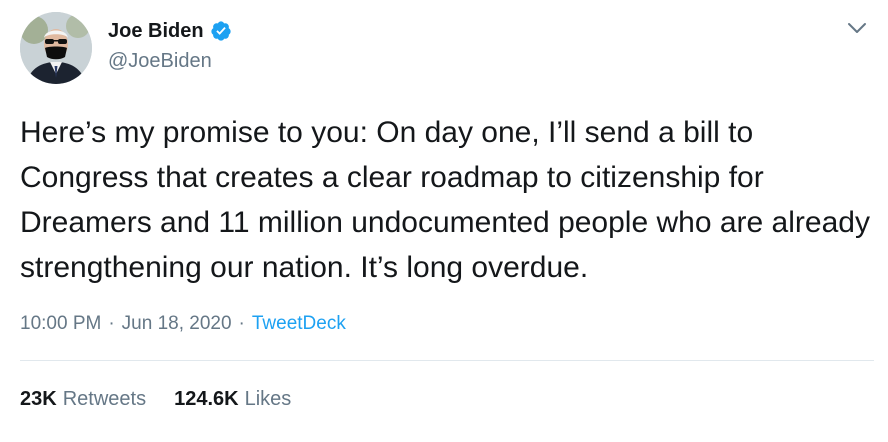 The image size is (888, 442). Describe the element at coordinates (299, 323) in the screenshot. I see `tweet-source-link: TweetDeck` at that location.